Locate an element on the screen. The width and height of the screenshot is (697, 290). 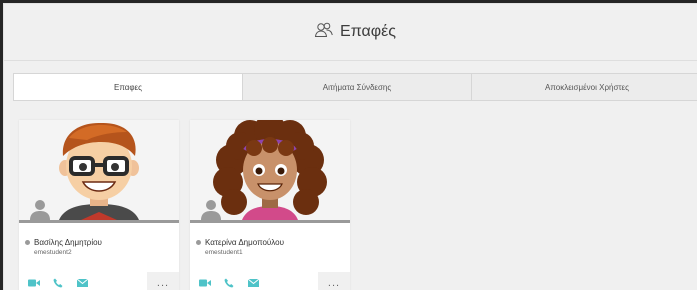
contact-username: emestudent1 is located at coordinates (224, 252).